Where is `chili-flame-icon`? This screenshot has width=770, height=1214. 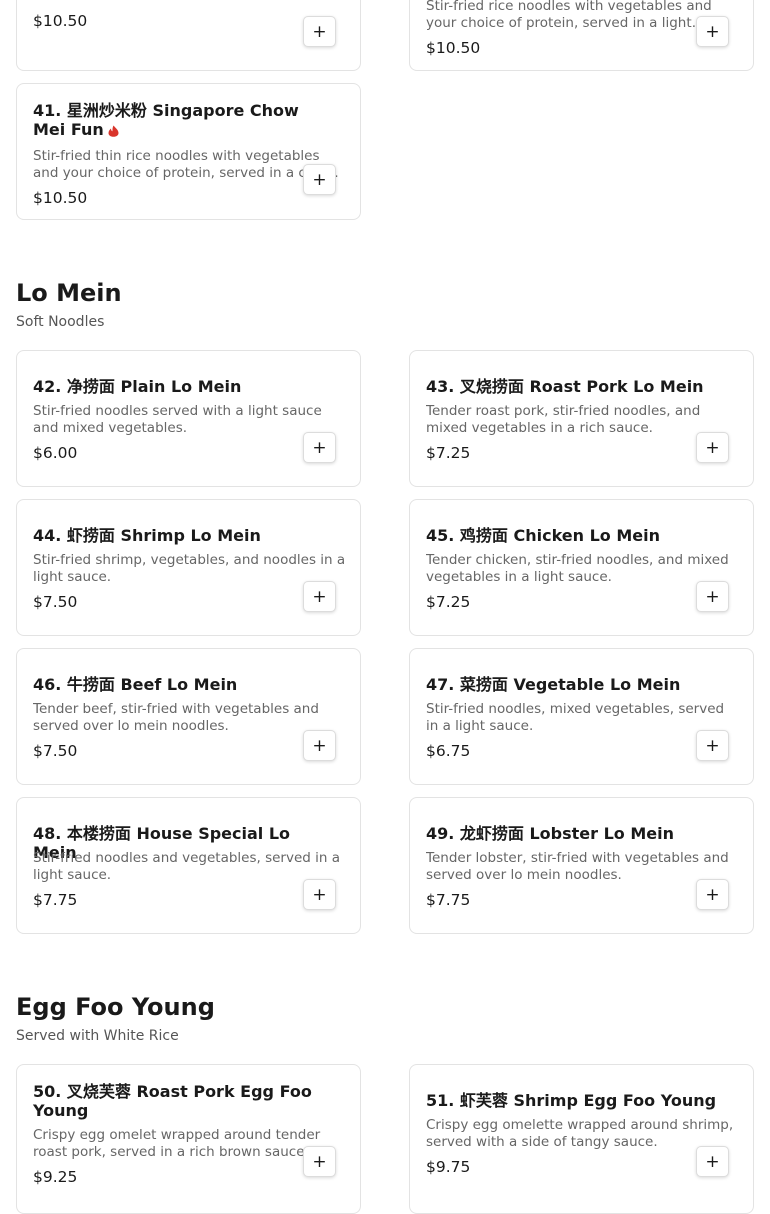 chili-flame-icon is located at coordinates (113, 131).